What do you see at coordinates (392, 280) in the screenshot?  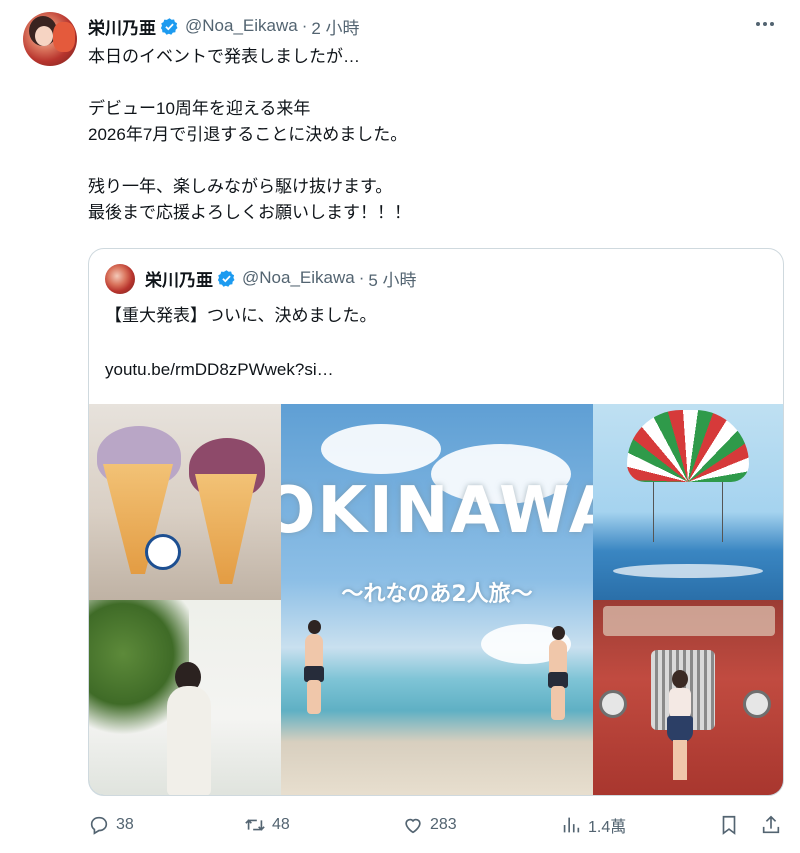 I see `quoted-timestamp: 5 小時` at bounding box center [392, 280].